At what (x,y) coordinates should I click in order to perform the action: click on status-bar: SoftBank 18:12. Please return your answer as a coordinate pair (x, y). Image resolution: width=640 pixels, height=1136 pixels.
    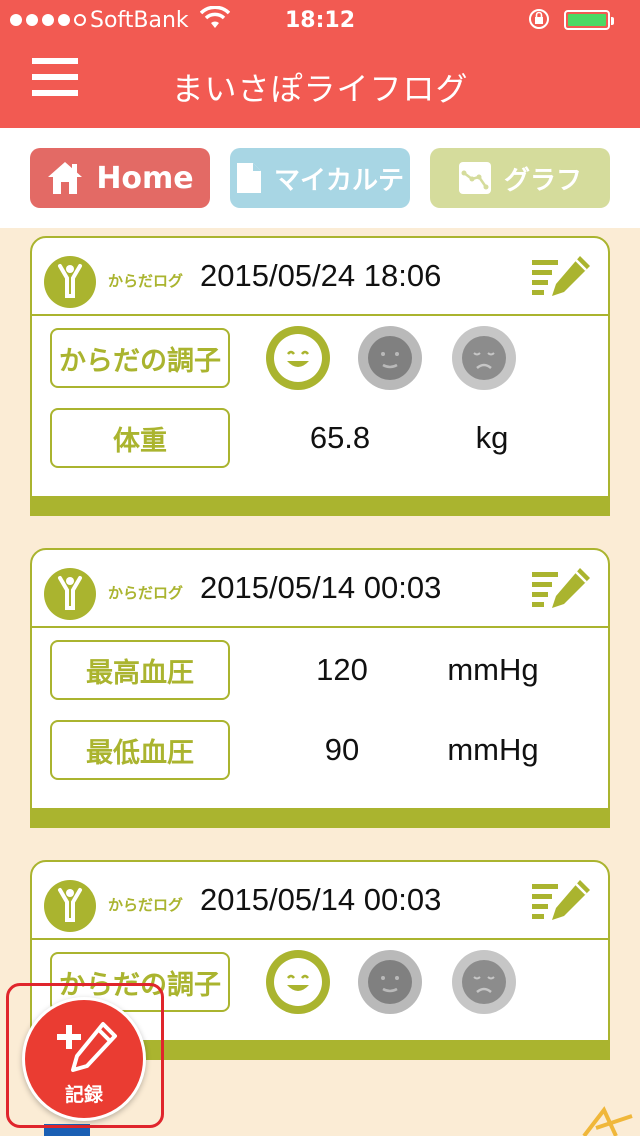
    Looking at the image, I should click on (320, 20).